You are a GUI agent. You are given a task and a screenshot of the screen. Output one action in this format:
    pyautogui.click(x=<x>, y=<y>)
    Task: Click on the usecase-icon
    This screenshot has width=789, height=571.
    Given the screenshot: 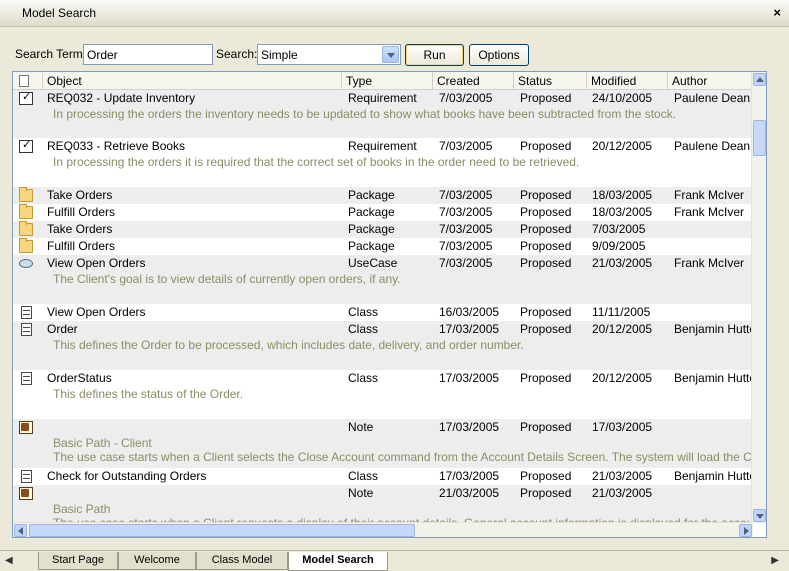 What is the action you would take?
    pyautogui.click(x=26, y=263)
    